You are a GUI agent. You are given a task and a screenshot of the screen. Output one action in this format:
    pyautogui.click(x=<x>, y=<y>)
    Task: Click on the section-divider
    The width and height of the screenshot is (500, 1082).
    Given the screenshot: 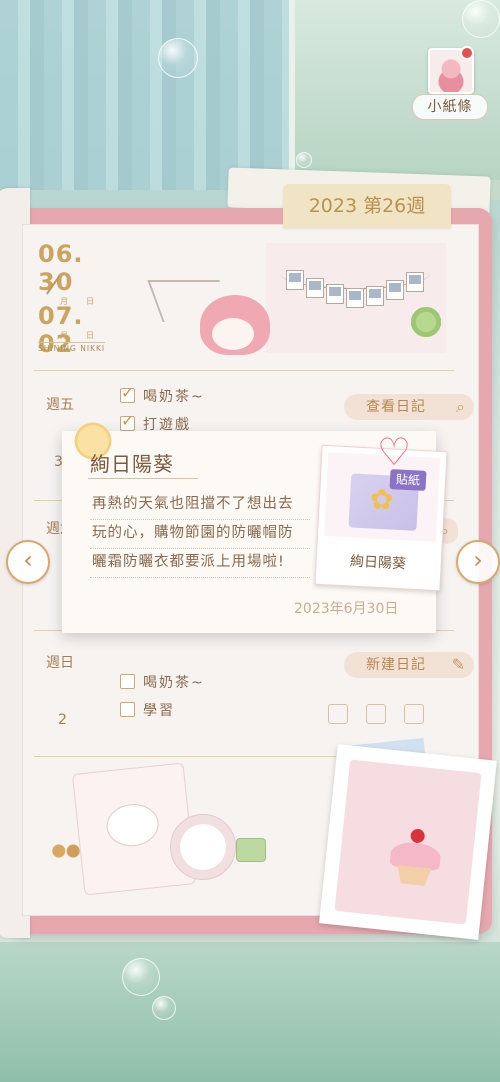 What is the action you would take?
    pyautogui.click(x=244, y=370)
    